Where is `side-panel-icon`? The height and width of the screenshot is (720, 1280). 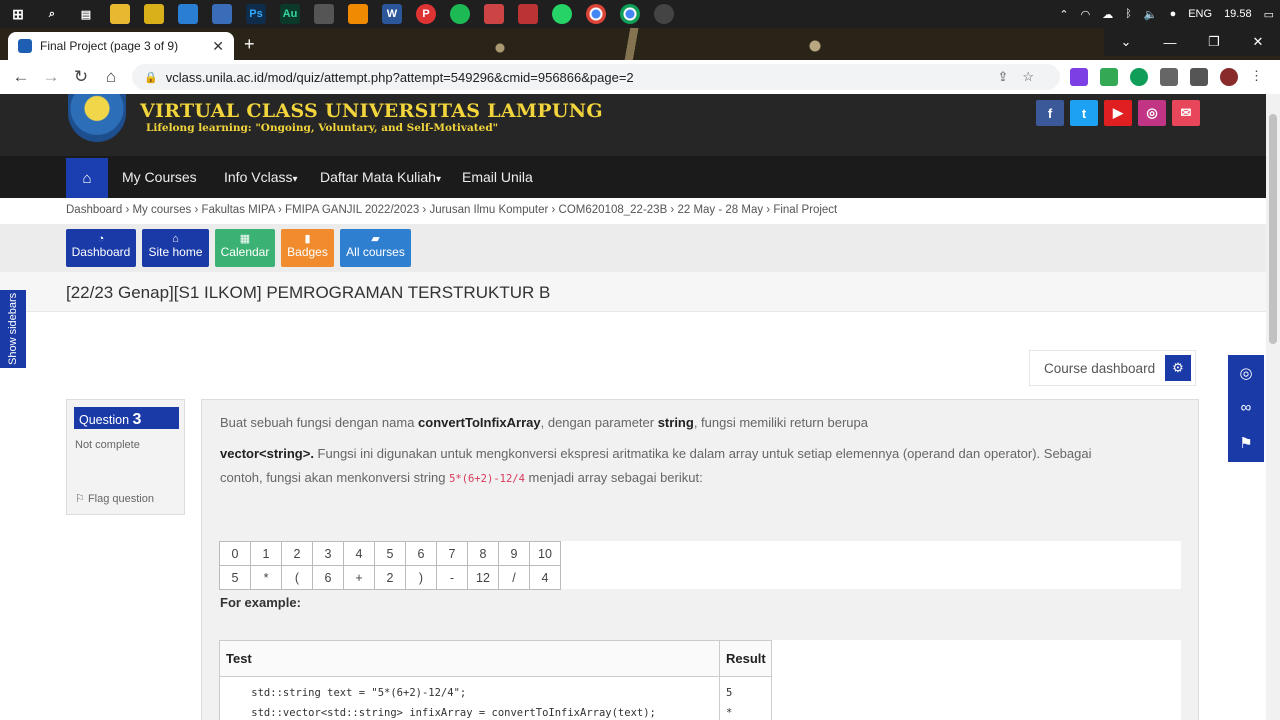
side-panel-icon is located at coordinates (1199, 77).